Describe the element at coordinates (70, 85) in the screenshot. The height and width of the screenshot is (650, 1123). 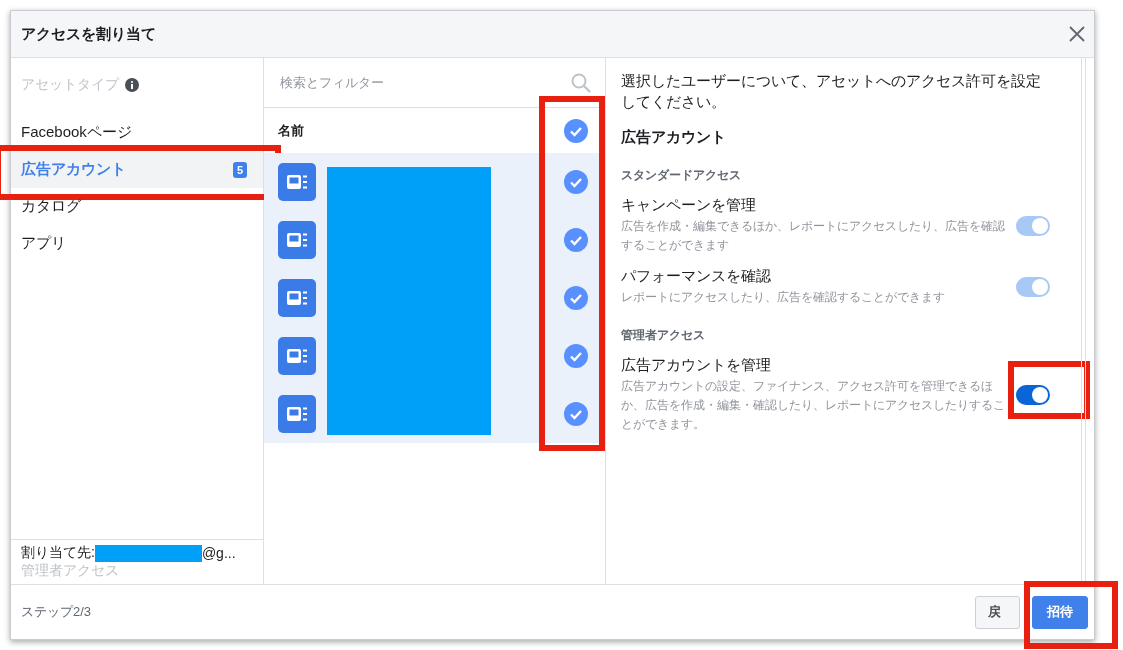
I see `section-heading: アセットタイプ` at that location.